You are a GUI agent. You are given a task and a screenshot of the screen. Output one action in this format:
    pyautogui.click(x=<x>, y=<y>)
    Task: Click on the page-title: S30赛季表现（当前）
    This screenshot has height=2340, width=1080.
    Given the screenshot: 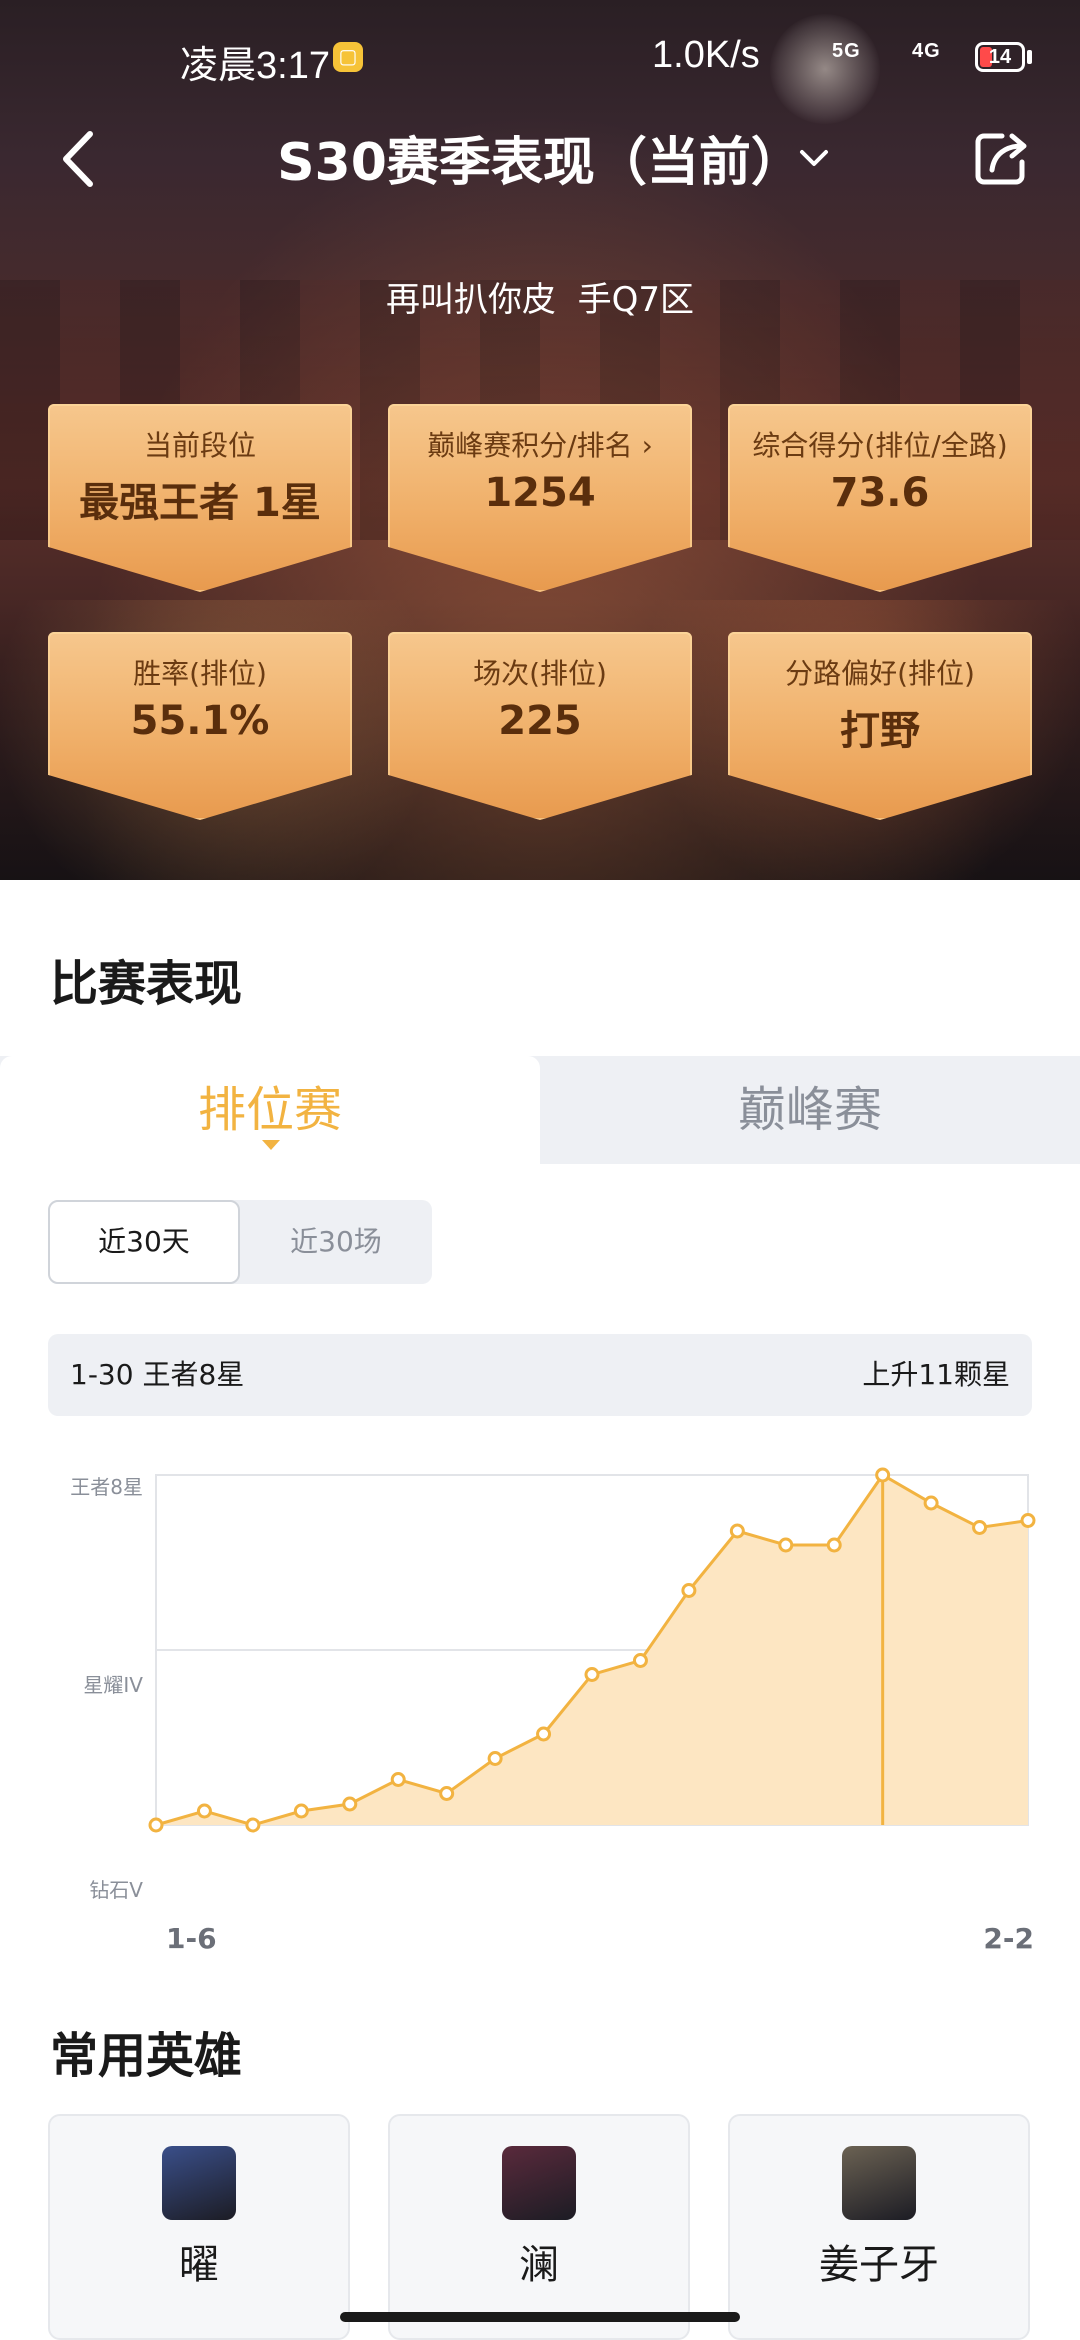 What is the action you would take?
    pyautogui.click(x=540, y=157)
    